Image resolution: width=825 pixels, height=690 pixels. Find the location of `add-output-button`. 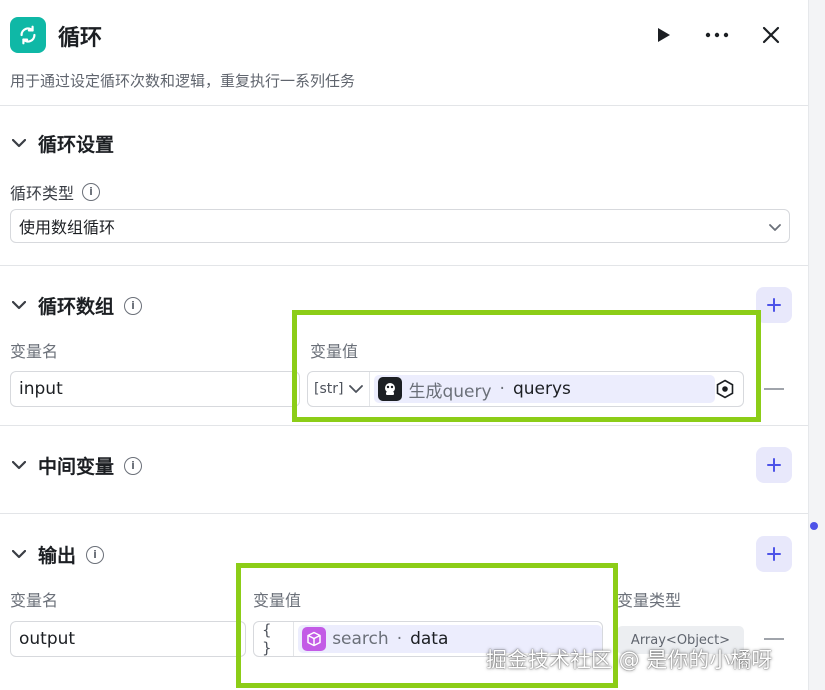

add-output-button is located at coordinates (774, 554).